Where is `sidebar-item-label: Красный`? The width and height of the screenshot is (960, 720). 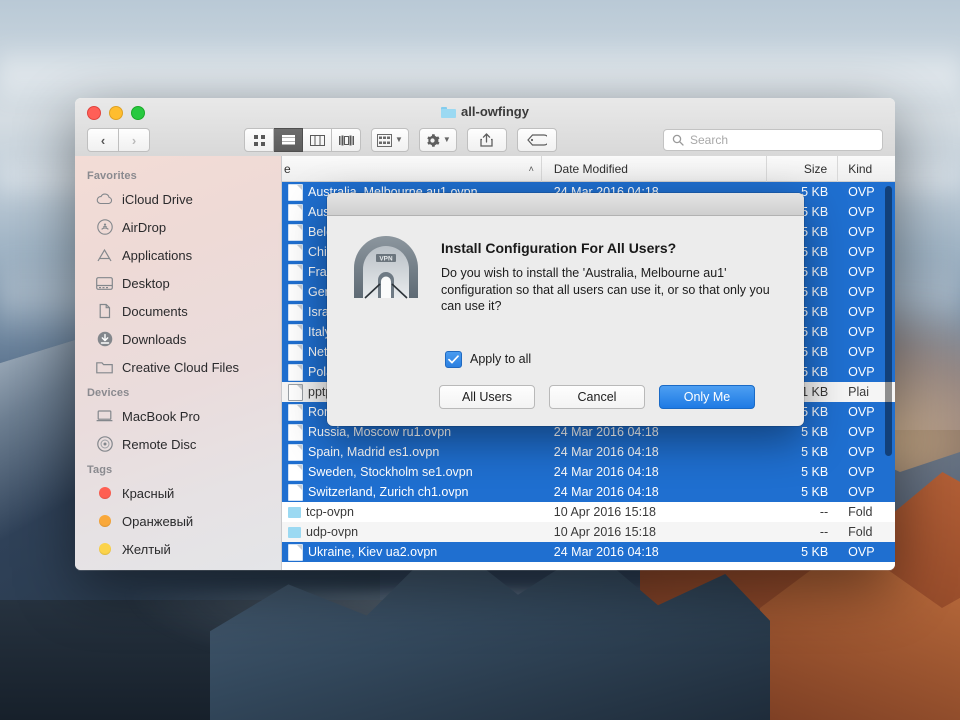
sidebar-item-label: Красный is located at coordinates (148, 493).